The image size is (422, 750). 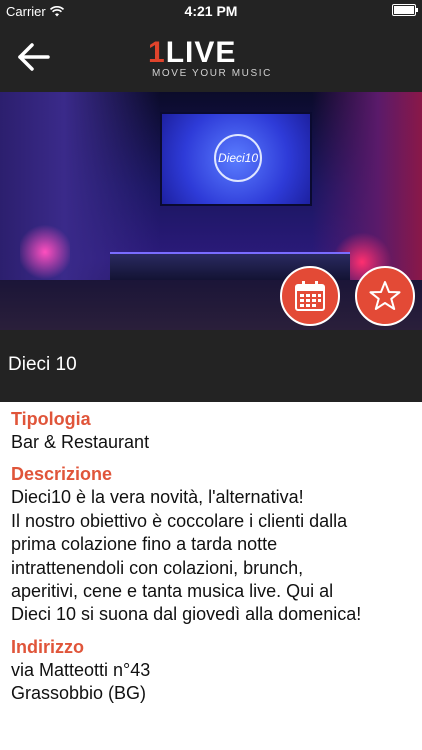 I want to click on status-bar: Carrier 4:21 PM, so click(x=211, y=11).